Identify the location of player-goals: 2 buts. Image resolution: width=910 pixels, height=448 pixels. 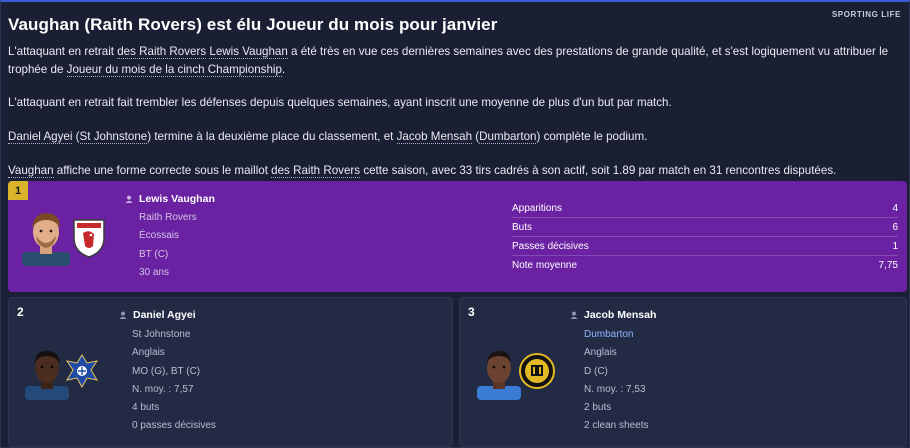
(598, 407).